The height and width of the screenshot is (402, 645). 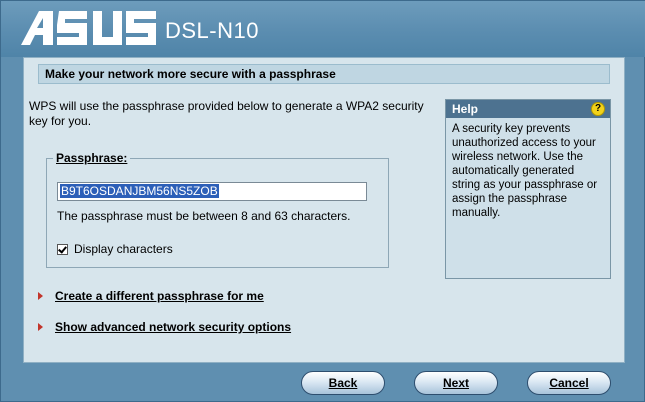 I want to click on display-characters-label: Display characters, so click(x=123, y=249).